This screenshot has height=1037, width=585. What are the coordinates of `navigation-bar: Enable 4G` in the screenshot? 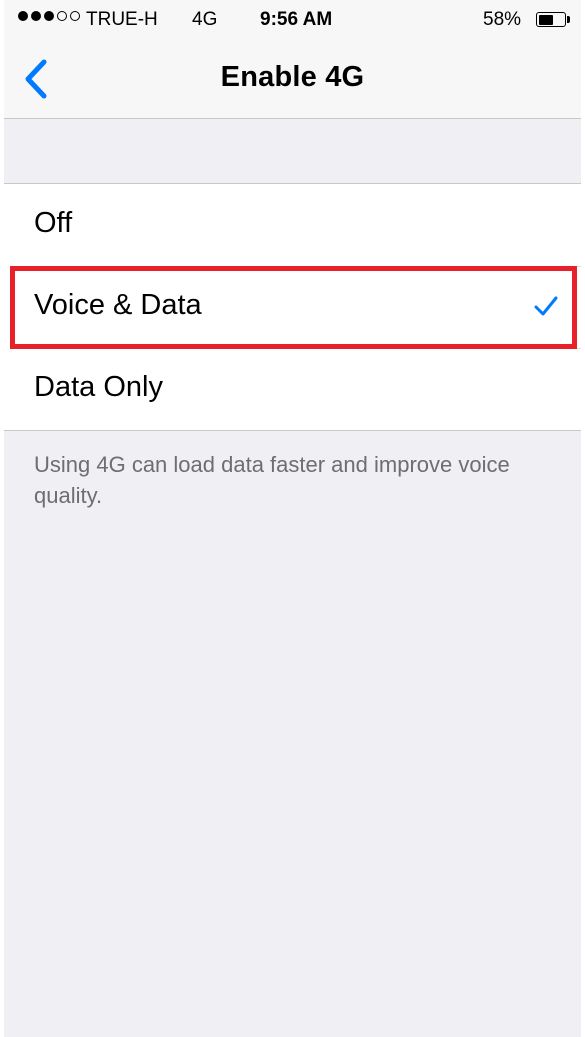 It's located at (292, 79).